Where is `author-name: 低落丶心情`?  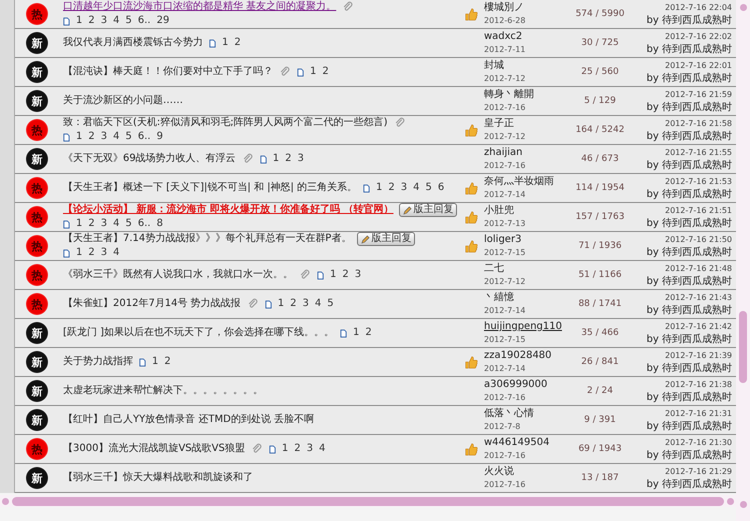 author-name: 低落丶心情 is located at coordinates (528, 413).